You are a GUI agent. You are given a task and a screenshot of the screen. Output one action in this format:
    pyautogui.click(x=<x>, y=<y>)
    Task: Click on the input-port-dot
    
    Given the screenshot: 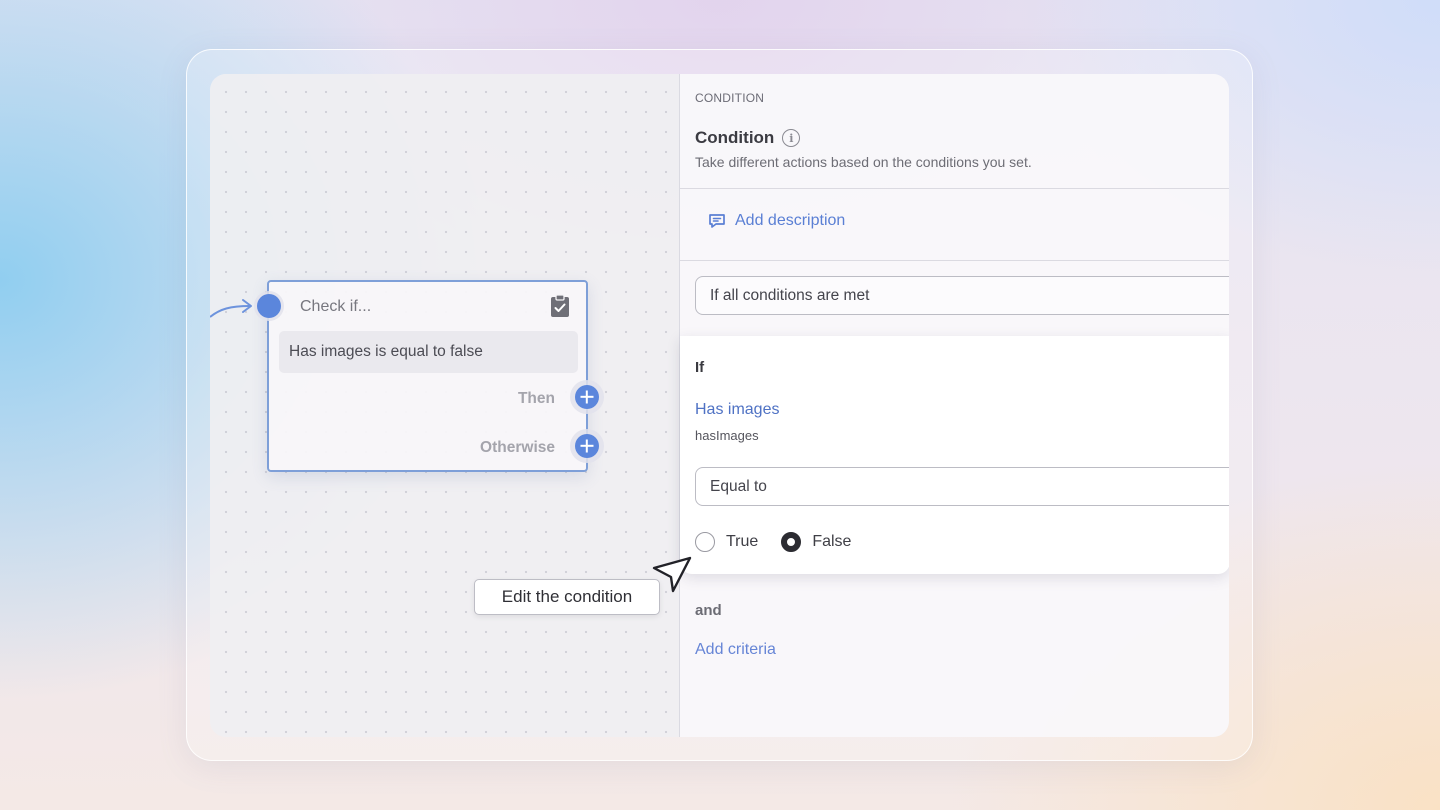 What is the action you would take?
    pyautogui.click(x=269, y=306)
    